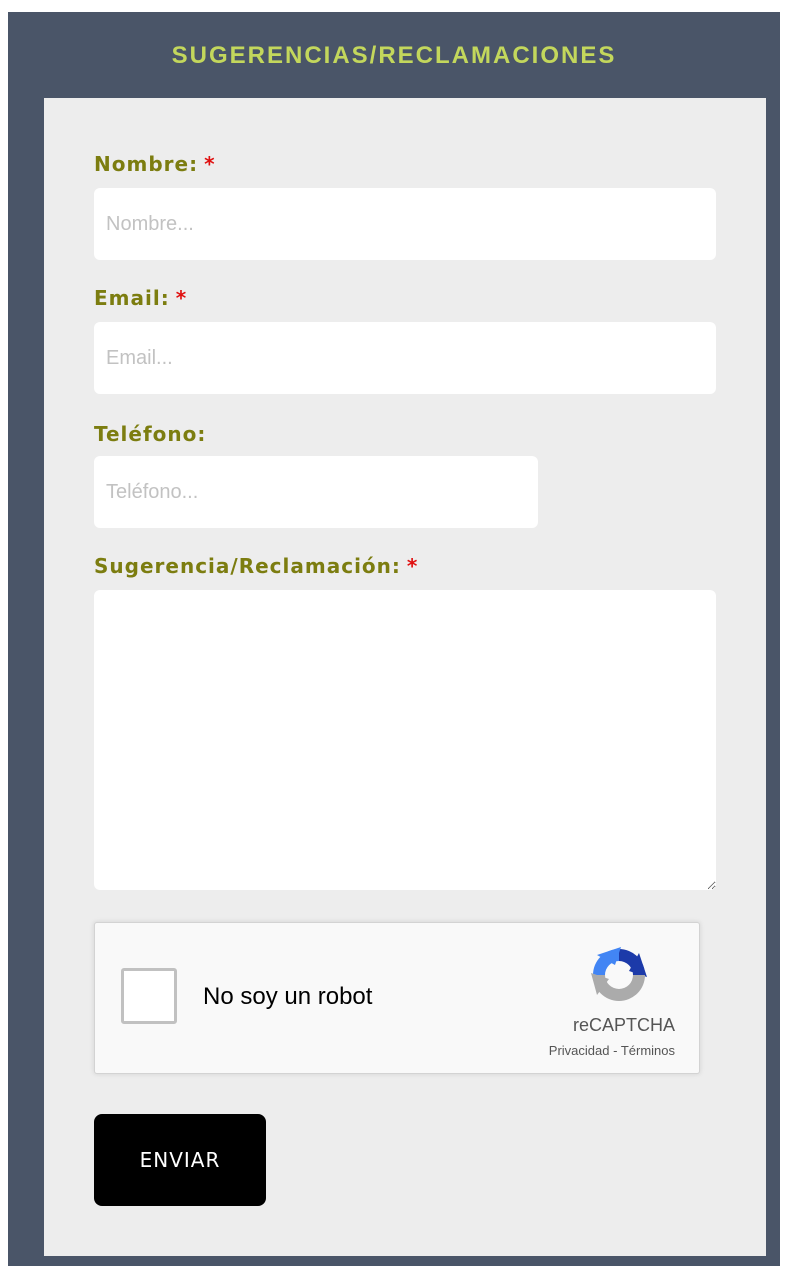 The image size is (788, 1278). What do you see at coordinates (405, 224) in the screenshot?
I see `nombre-input` at bounding box center [405, 224].